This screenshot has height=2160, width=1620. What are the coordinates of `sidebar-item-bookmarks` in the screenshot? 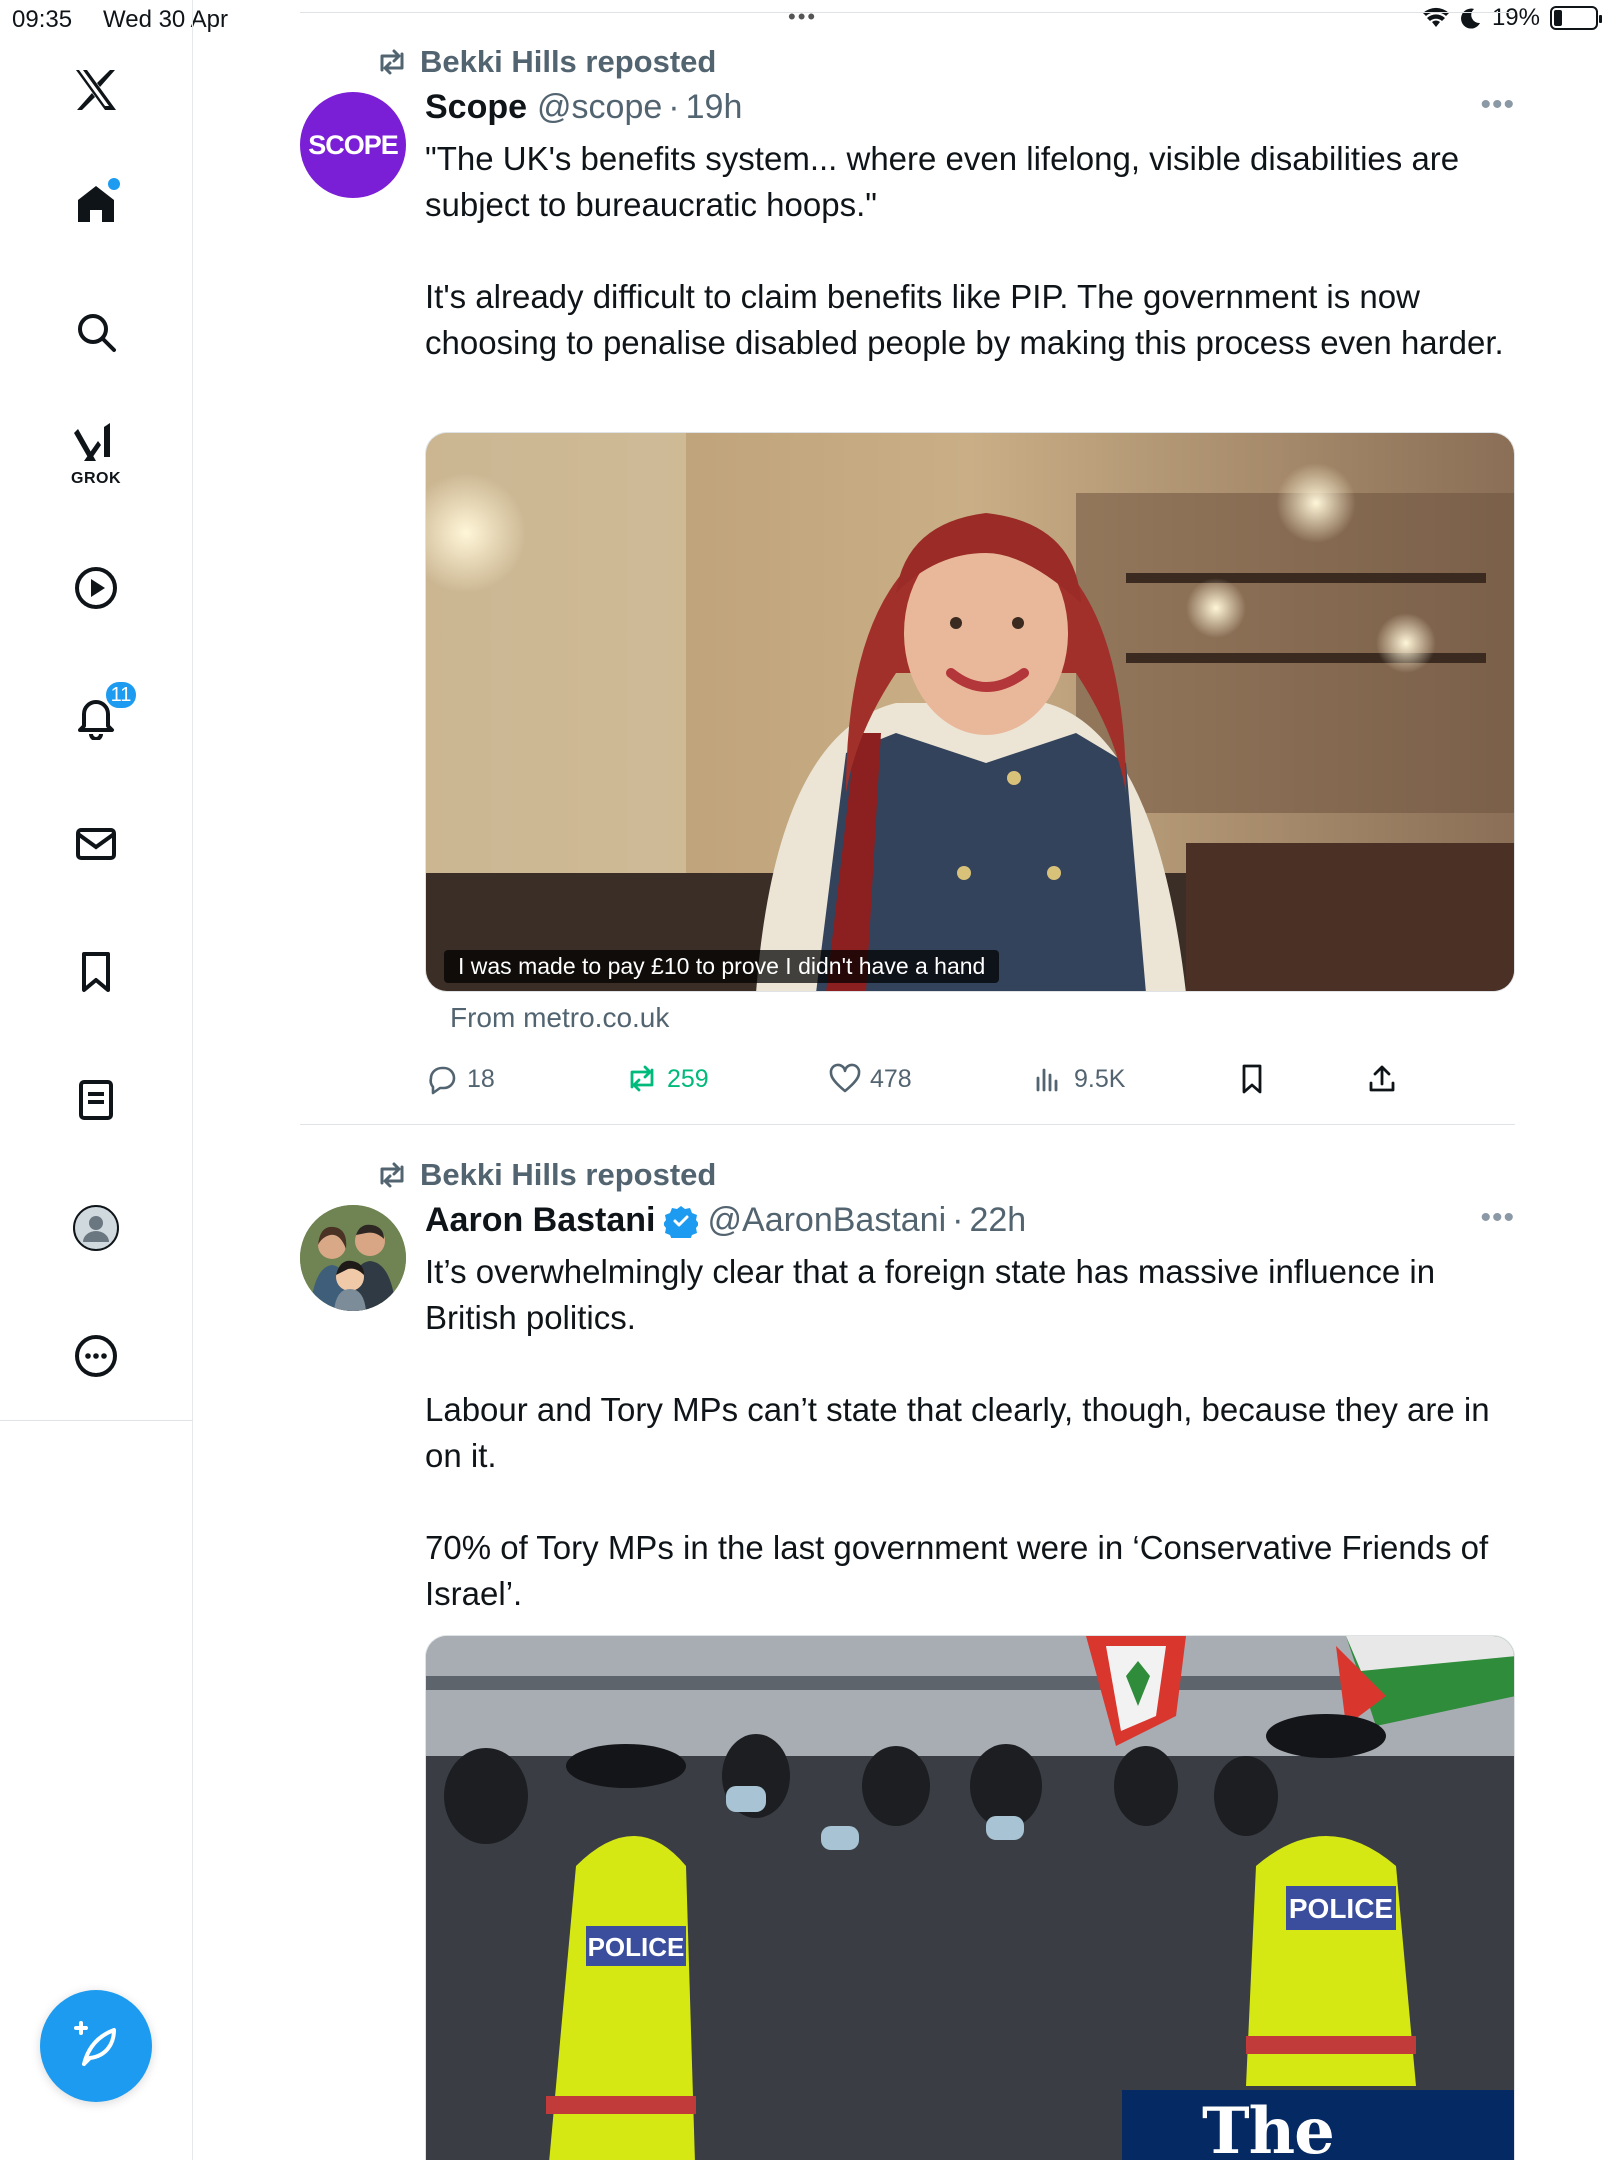 It's located at (96, 972).